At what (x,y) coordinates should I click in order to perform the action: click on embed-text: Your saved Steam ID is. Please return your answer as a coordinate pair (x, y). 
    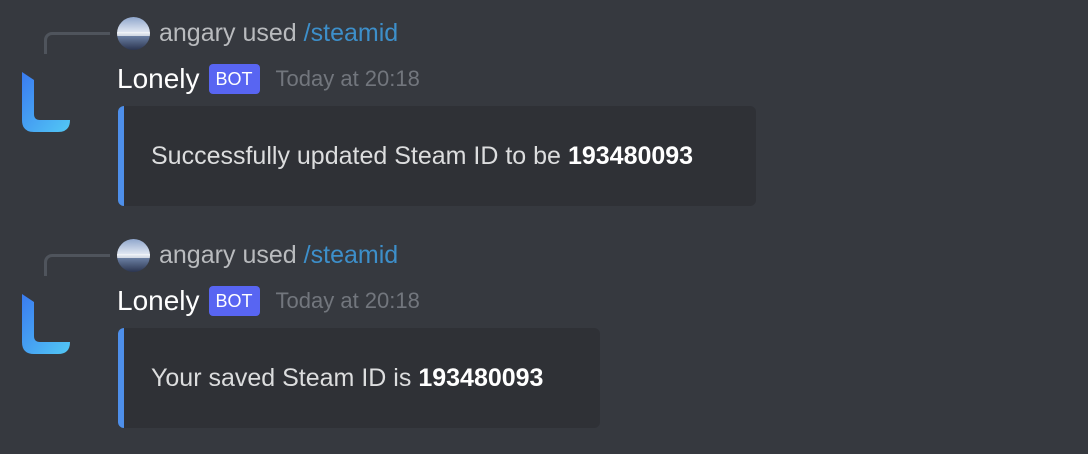
    Looking at the image, I should click on (281, 377).